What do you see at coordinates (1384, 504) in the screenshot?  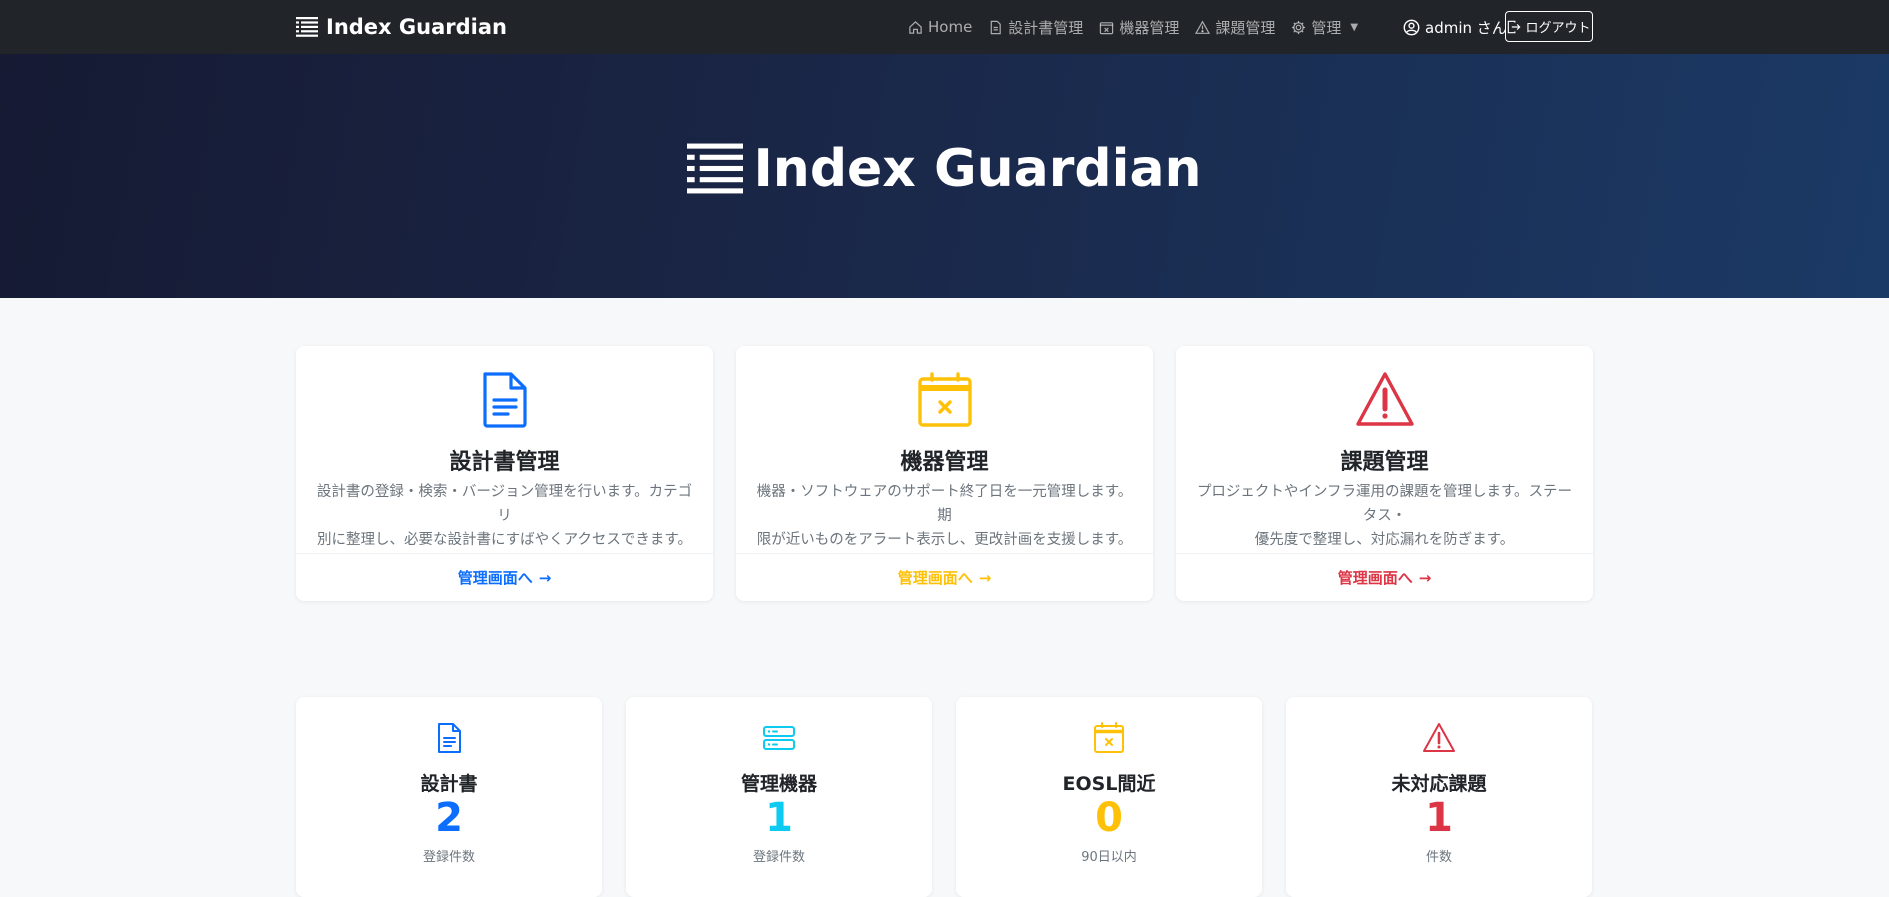 I see `feature-description-line: プロジェクトやインフラ運用の課題を管理します。ステータス・` at bounding box center [1384, 504].